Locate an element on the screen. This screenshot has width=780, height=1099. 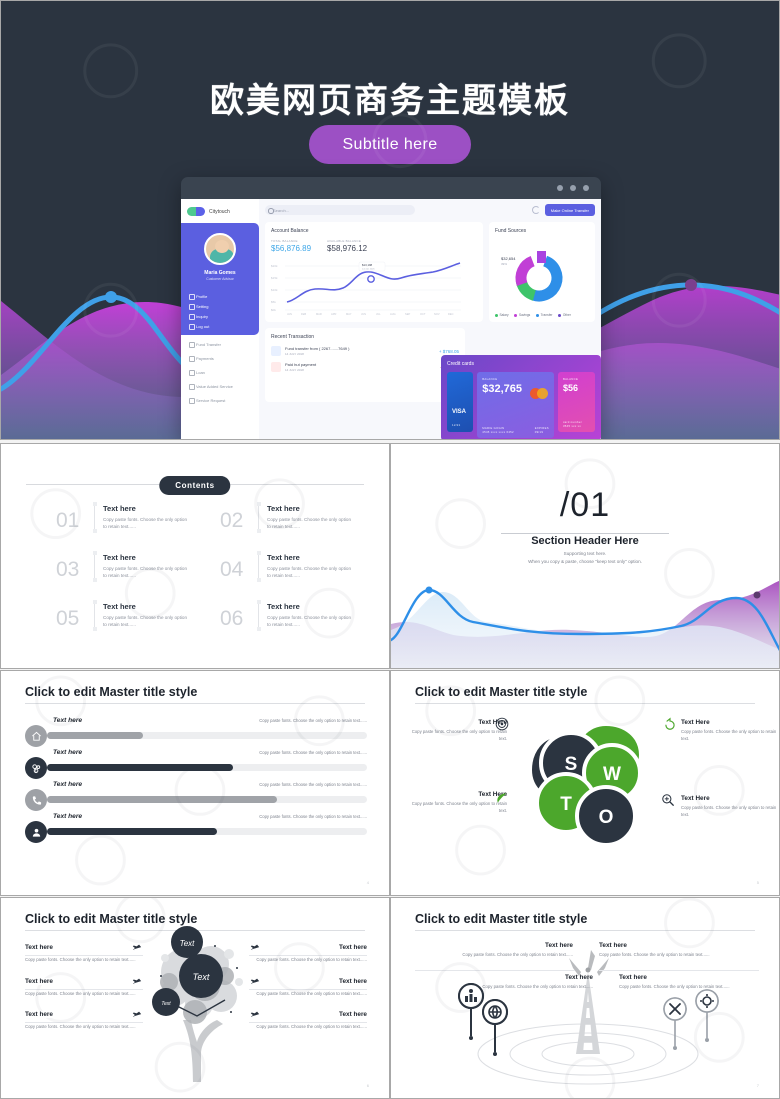
nav-item: Service Request is located at coordinates (220, 400).